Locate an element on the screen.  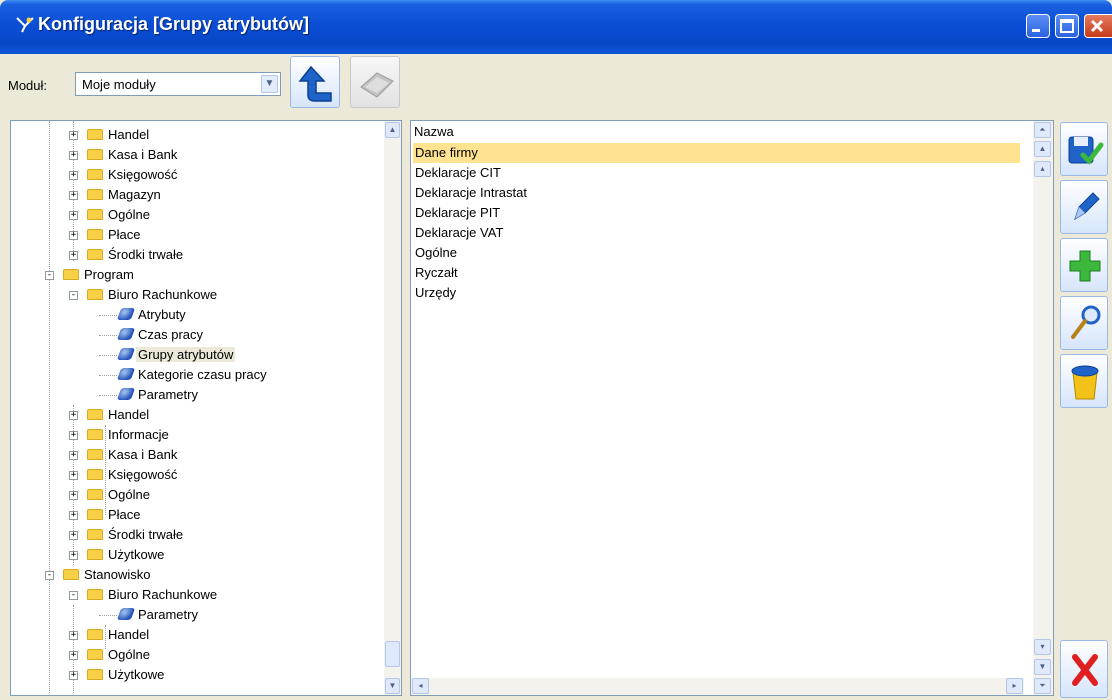
list-horizontal-scrollbar: ◂ ▸ is located at coordinates (717, 686).